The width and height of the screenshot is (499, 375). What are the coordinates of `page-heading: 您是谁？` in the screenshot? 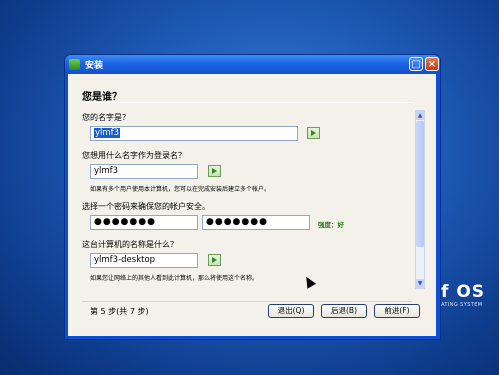 It's located at (102, 97).